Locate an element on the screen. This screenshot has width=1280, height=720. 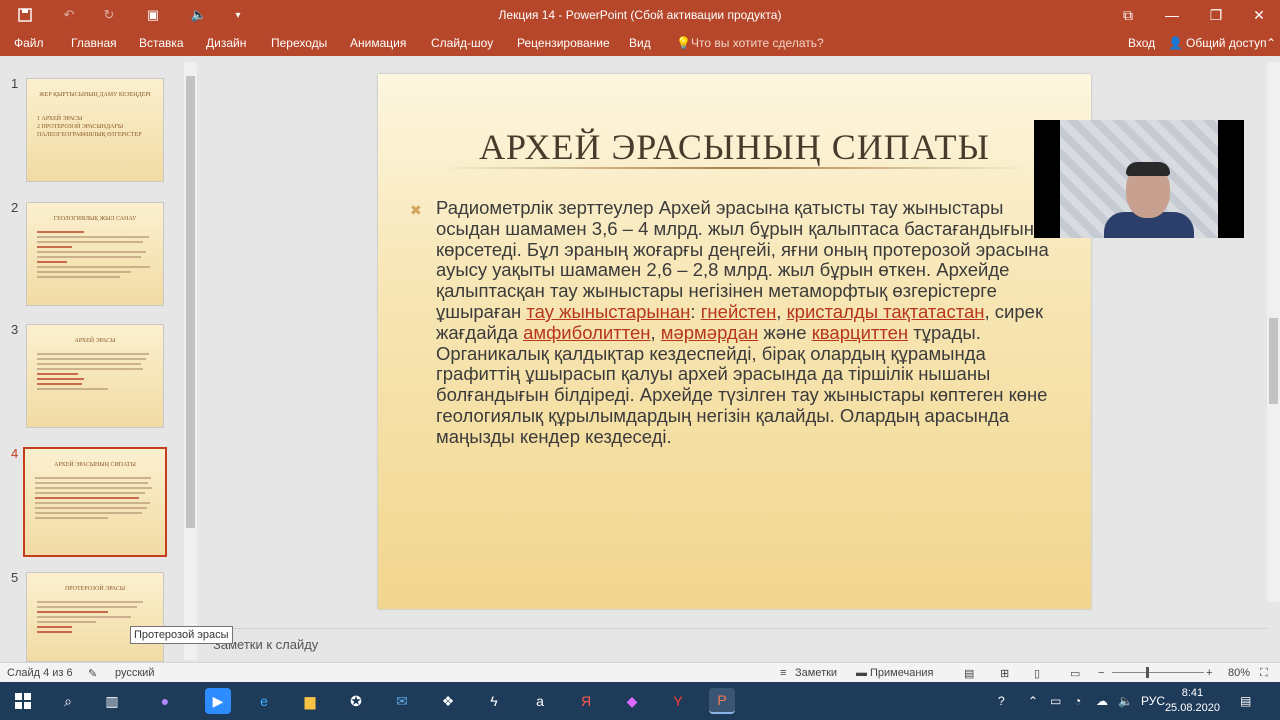
thumb-number: 1 is located at coordinates (15, 83).